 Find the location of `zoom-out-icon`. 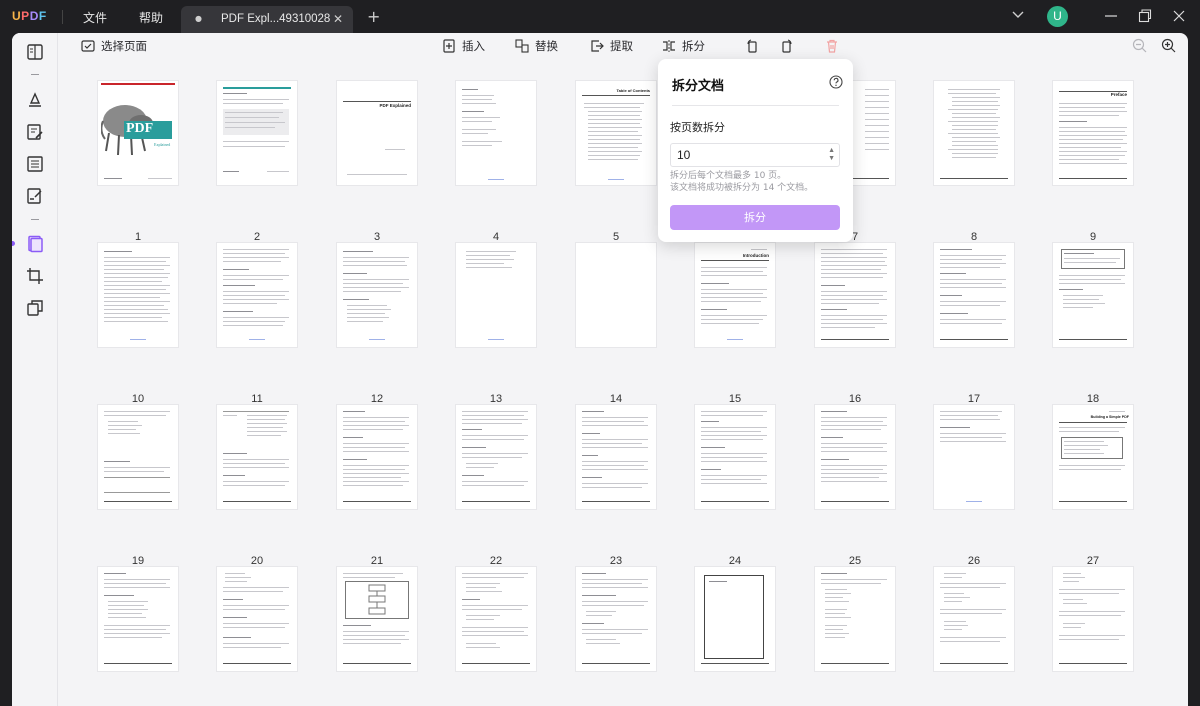

zoom-out-icon is located at coordinates (1139, 45).